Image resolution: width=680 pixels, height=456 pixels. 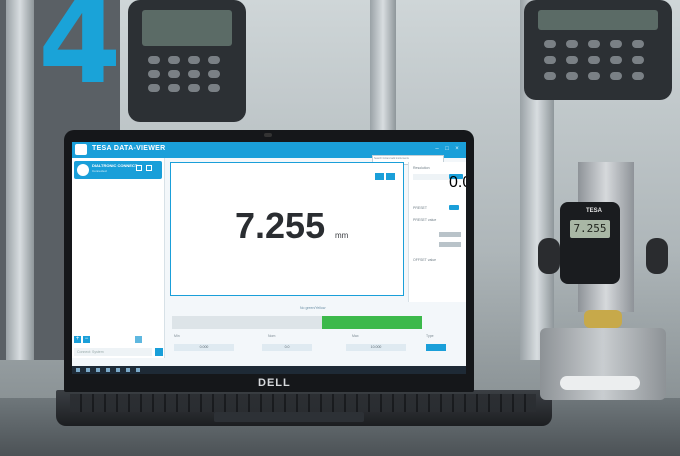 What do you see at coordinates (149, 168) in the screenshot?
I see `device-edit-icon` at bounding box center [149, 168].